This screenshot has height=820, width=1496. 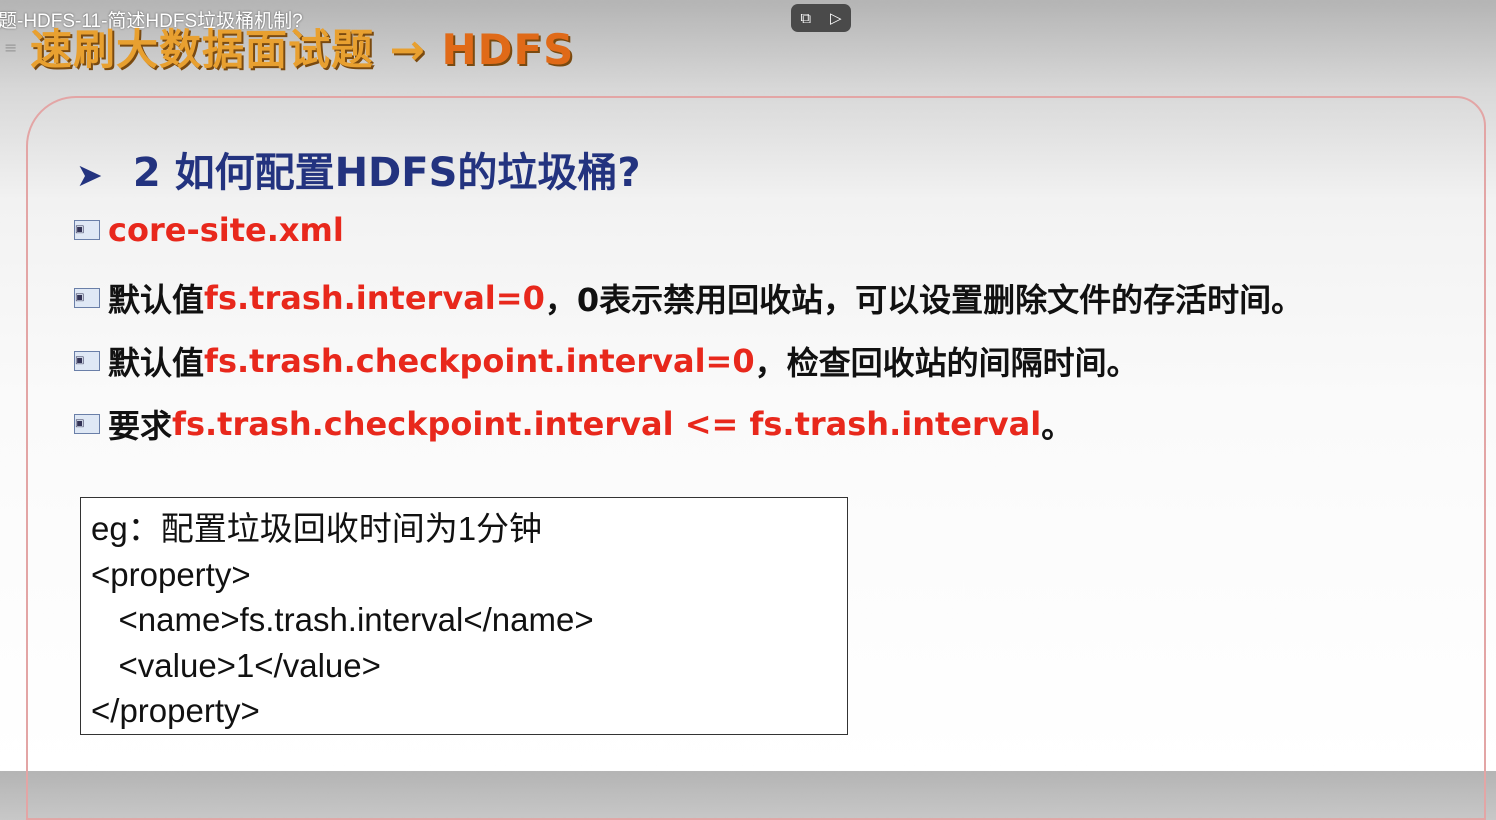 I want to click on pip-exit-icon: ⧉, so click(x=805, y=18).